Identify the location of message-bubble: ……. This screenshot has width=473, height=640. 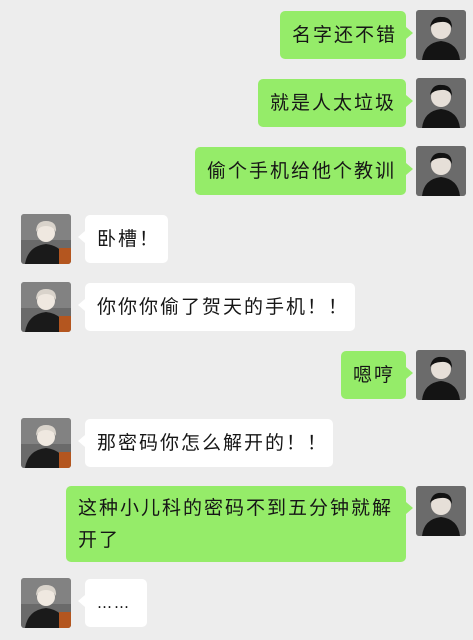
(112, 603).